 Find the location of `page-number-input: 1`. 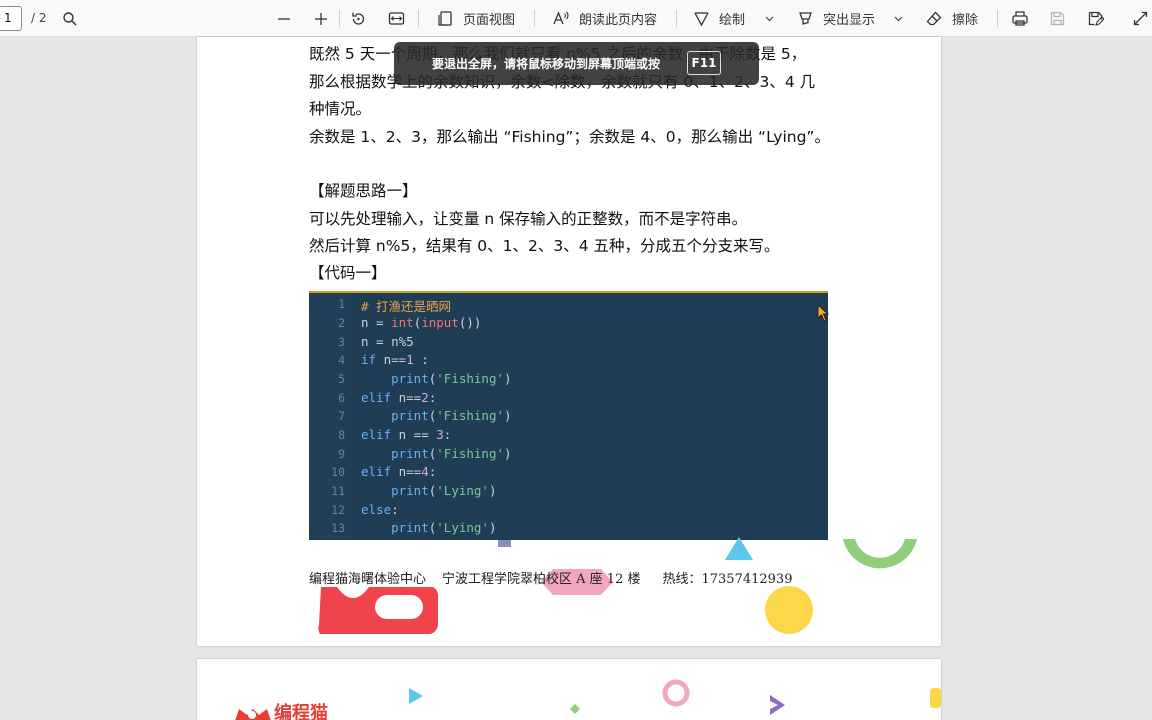

page-number-input: 1 is located at coordinates (11, 18).